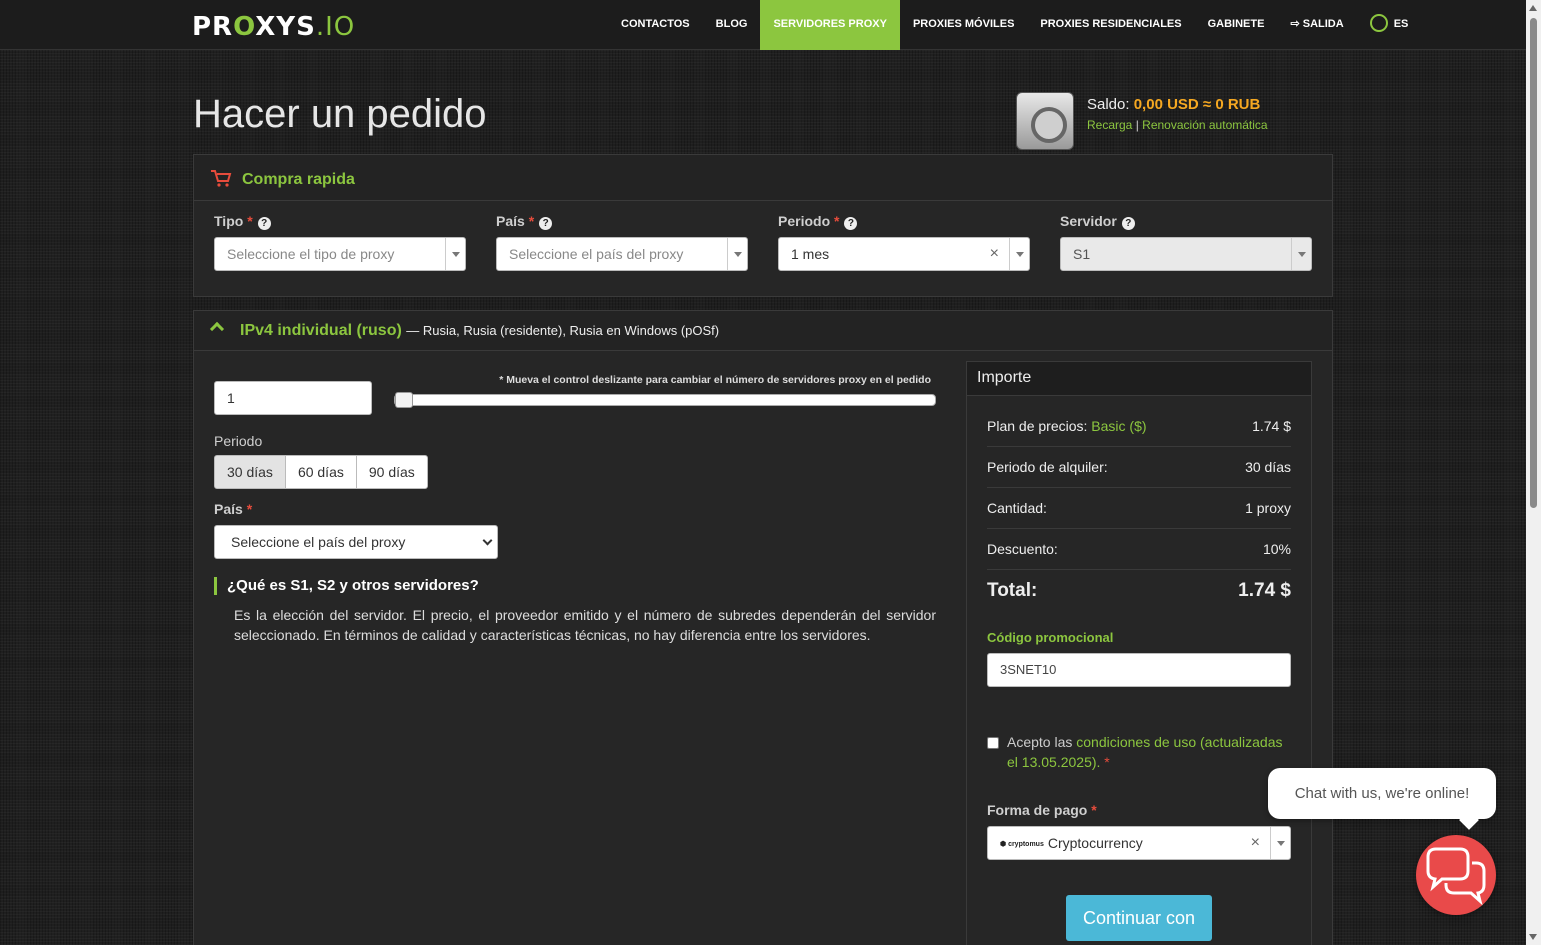  What do you see at coordinates (1082, 254) in the screenshot?
I see `servidor-value: S1` at bounding box center [1082, 254].